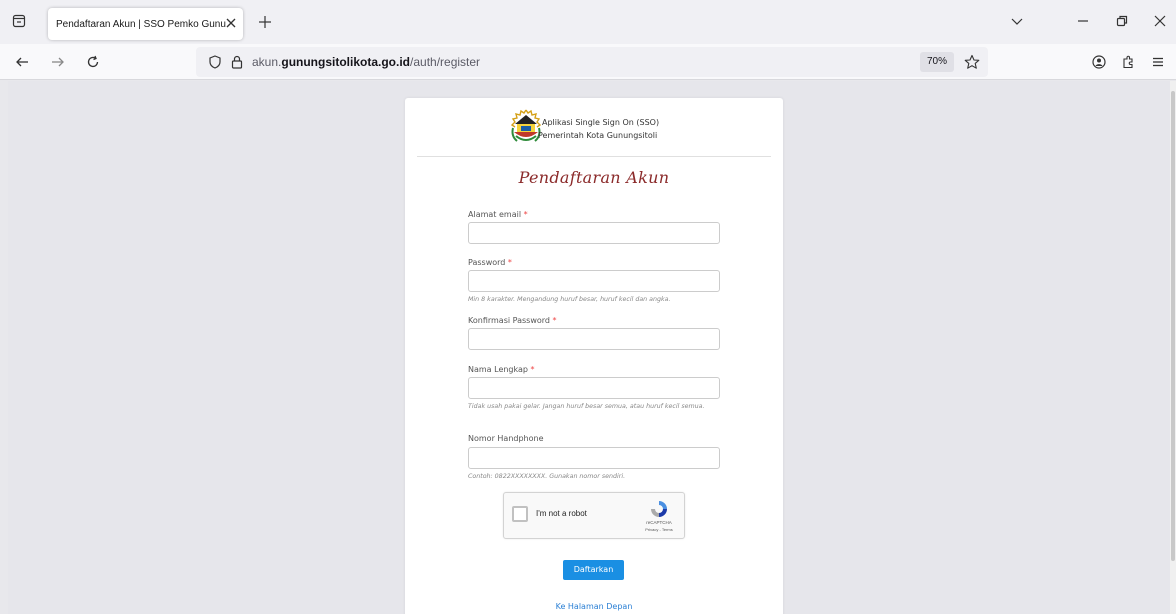  Describe the element at coordinates (1128, 62) in the screenshot. I see `extensions-icon` at that location.